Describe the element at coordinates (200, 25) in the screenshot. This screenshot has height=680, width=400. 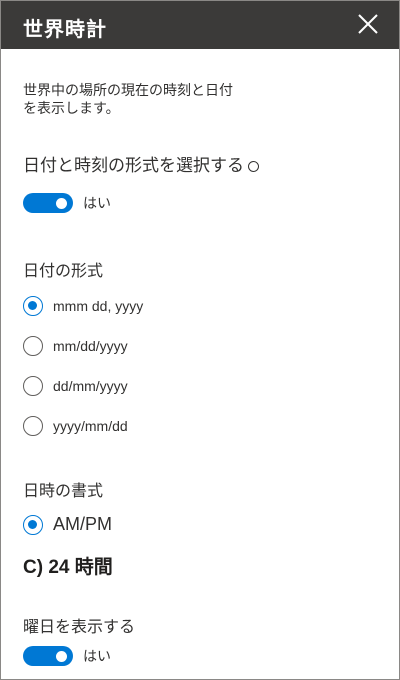
I see `panel-header: 世界時計` at that location.